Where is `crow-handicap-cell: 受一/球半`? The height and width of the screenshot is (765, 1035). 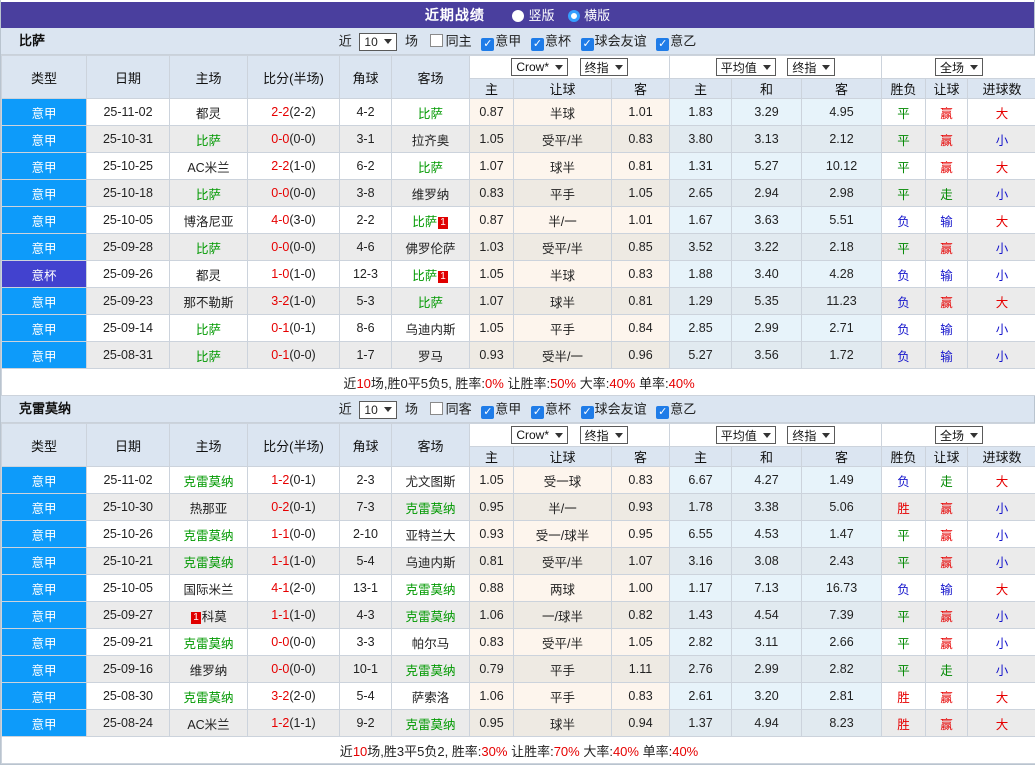
crow-handicap-cell: 受一/球半 is located at coordinates (563, 534).